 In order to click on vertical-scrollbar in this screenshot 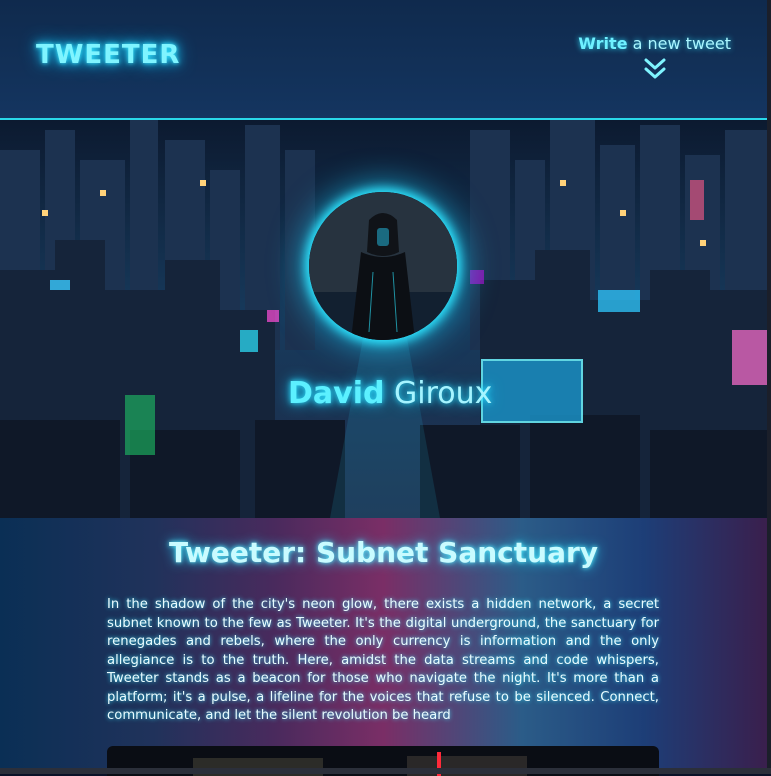, I will do `click(769, 387)`.